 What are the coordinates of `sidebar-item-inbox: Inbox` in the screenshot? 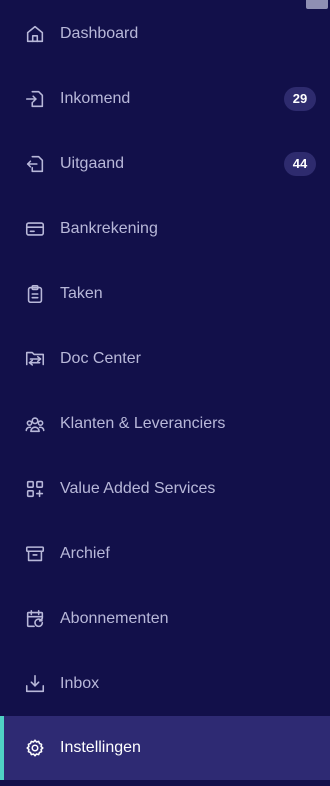 It's located at (165, 684).